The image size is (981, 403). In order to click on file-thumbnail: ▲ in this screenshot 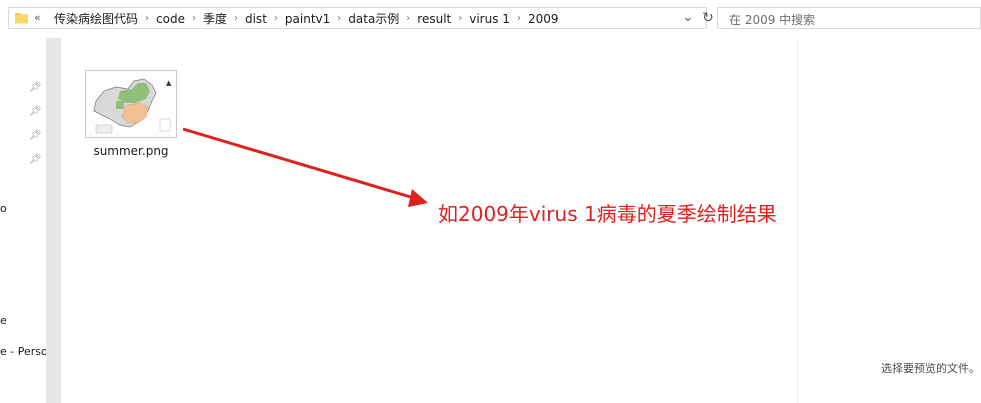, I will do `click(131, 104)`.